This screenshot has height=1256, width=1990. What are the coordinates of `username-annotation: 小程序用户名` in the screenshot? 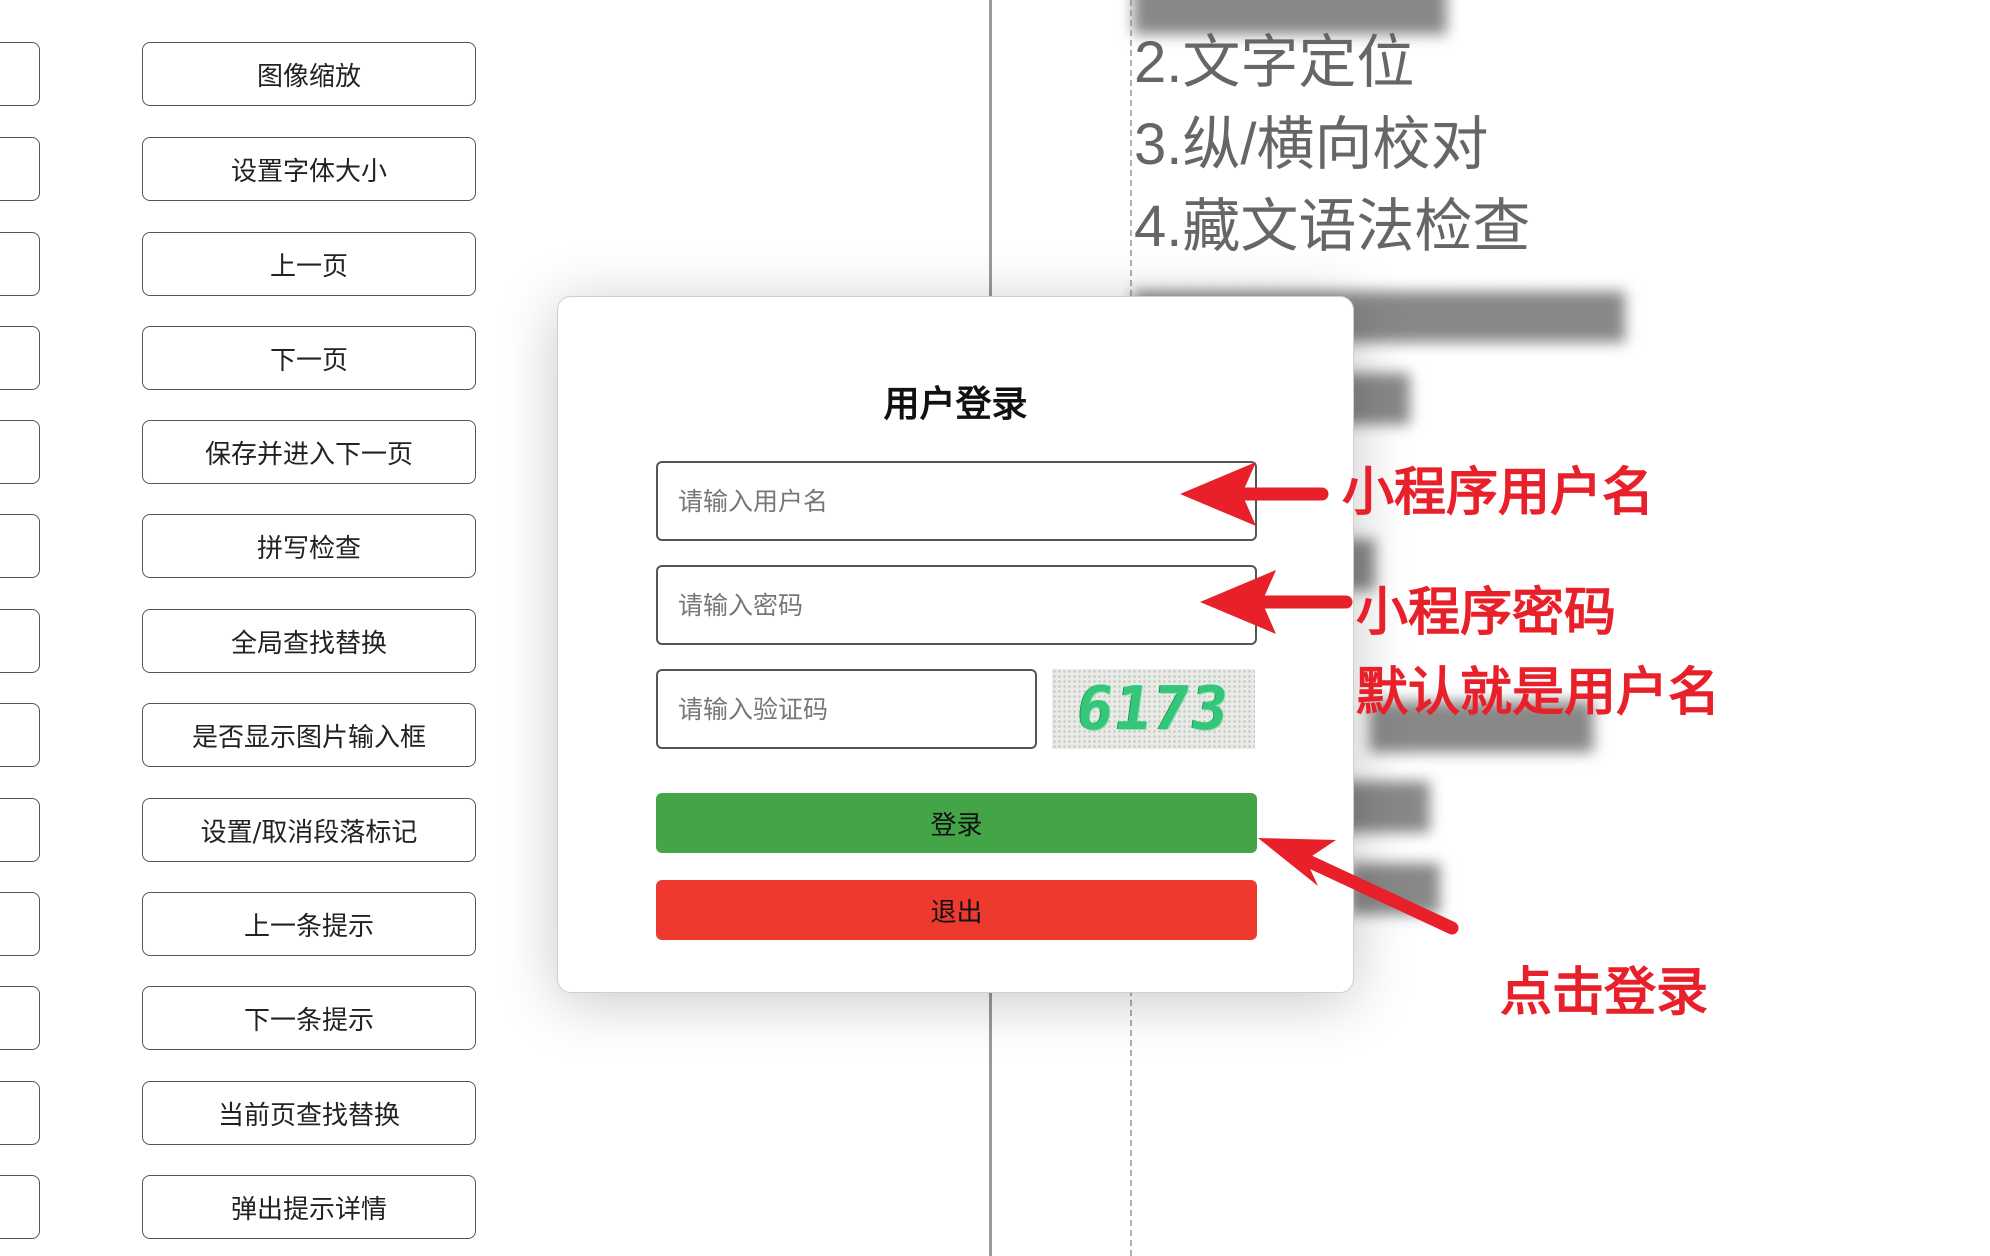 It's located at (1498, 493).